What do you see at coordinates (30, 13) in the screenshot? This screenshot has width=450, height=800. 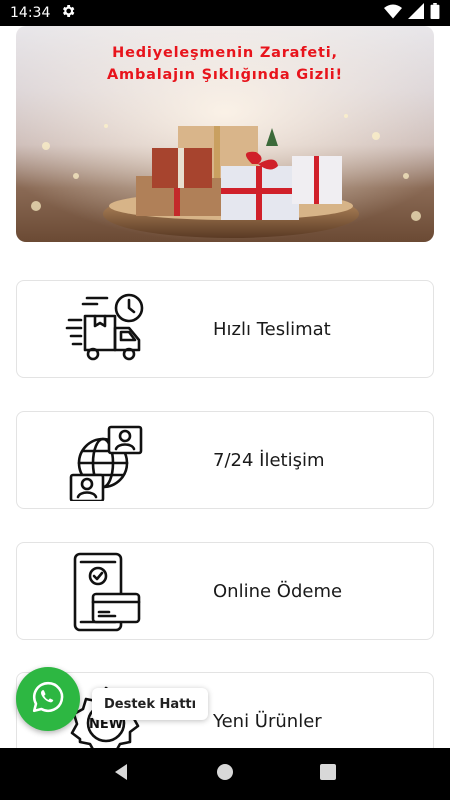 I see `status-time: 14:34` at bounding box center [30, 13].